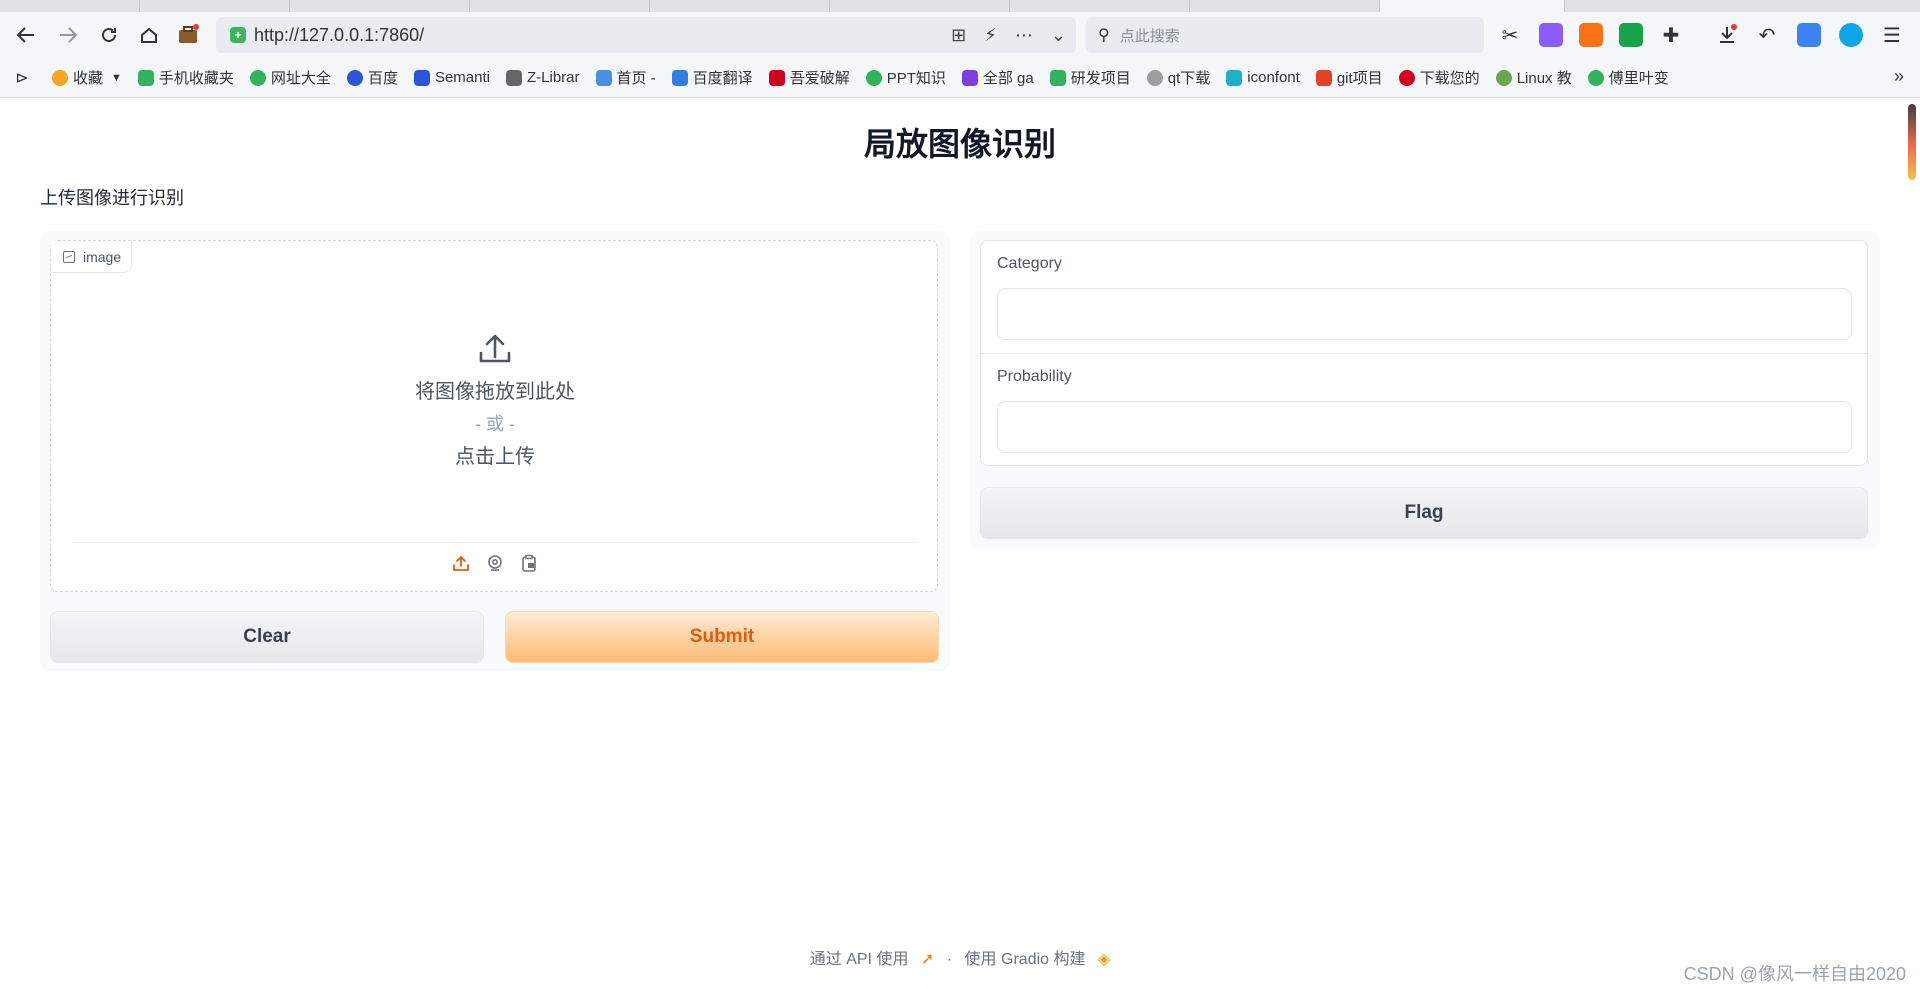 This screenshot has height=989, width=1920. What do you see at coordinates (1104, 35) in the screenshot?
I see `search-icon: ⚲` at bounding box center [1104, 35].